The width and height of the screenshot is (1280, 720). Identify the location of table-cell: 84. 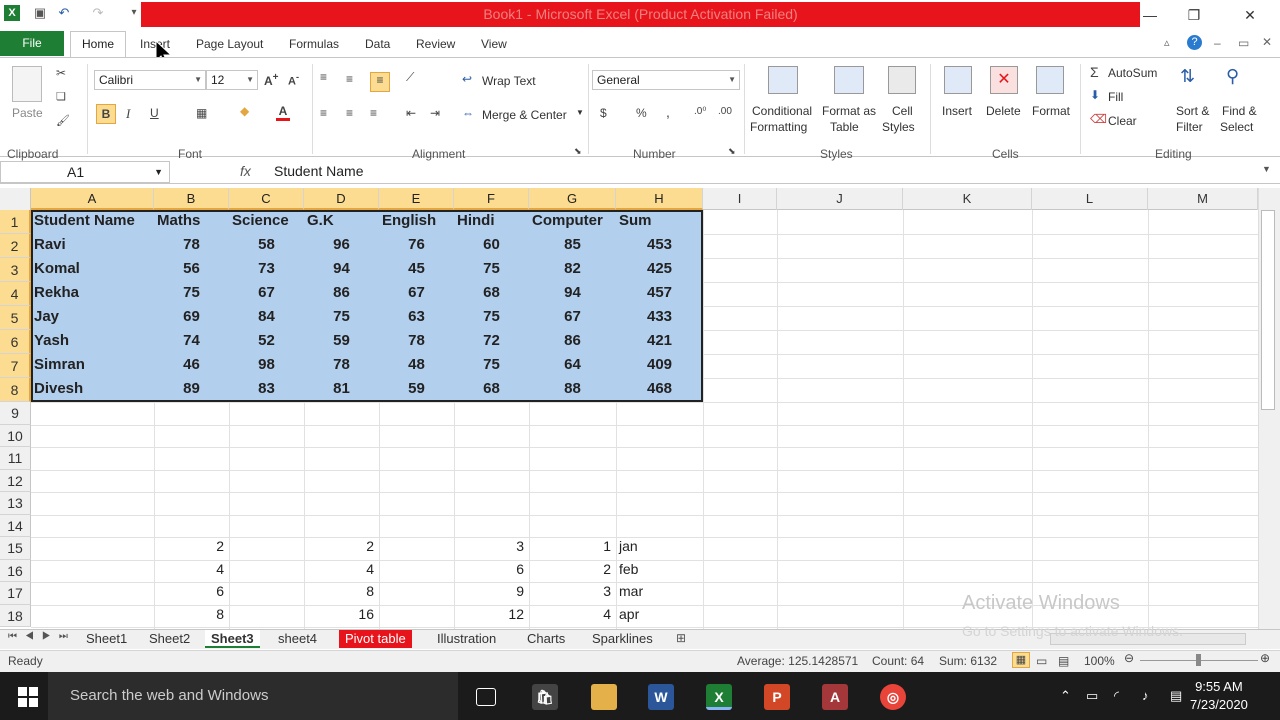
(266, 316).